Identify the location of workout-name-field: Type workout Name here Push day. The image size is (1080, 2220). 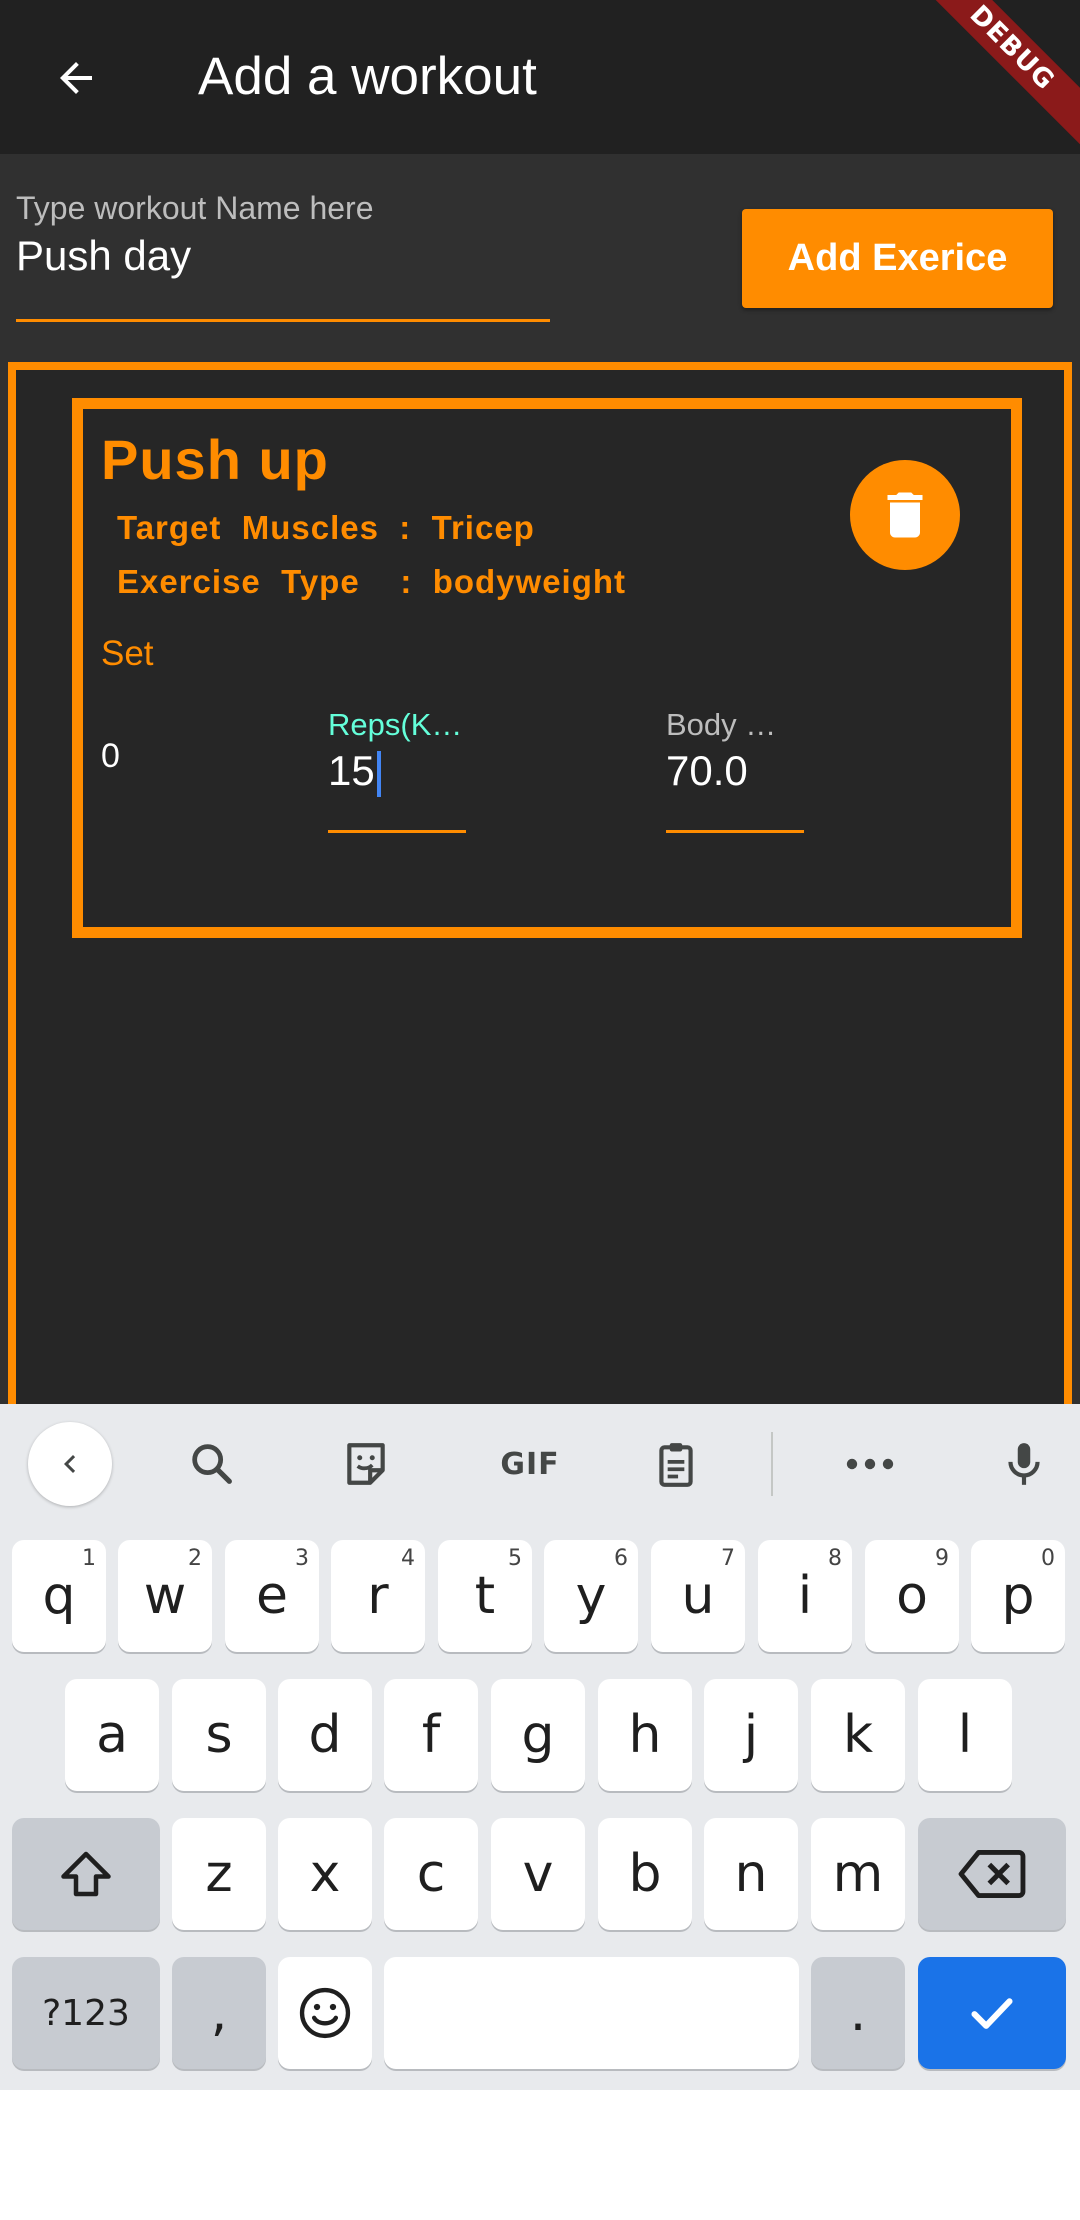
(283, 256).